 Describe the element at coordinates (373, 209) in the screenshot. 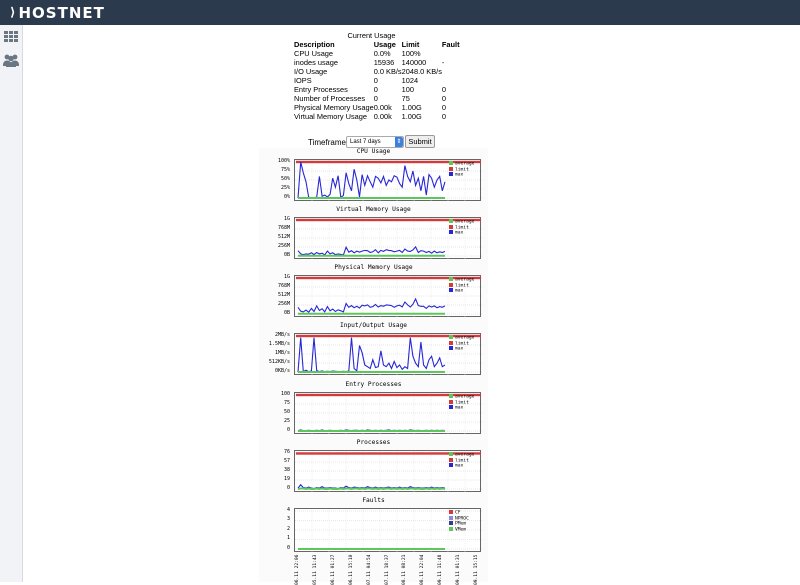

I see `chart-title: Virtual Memory Usage` at that location.